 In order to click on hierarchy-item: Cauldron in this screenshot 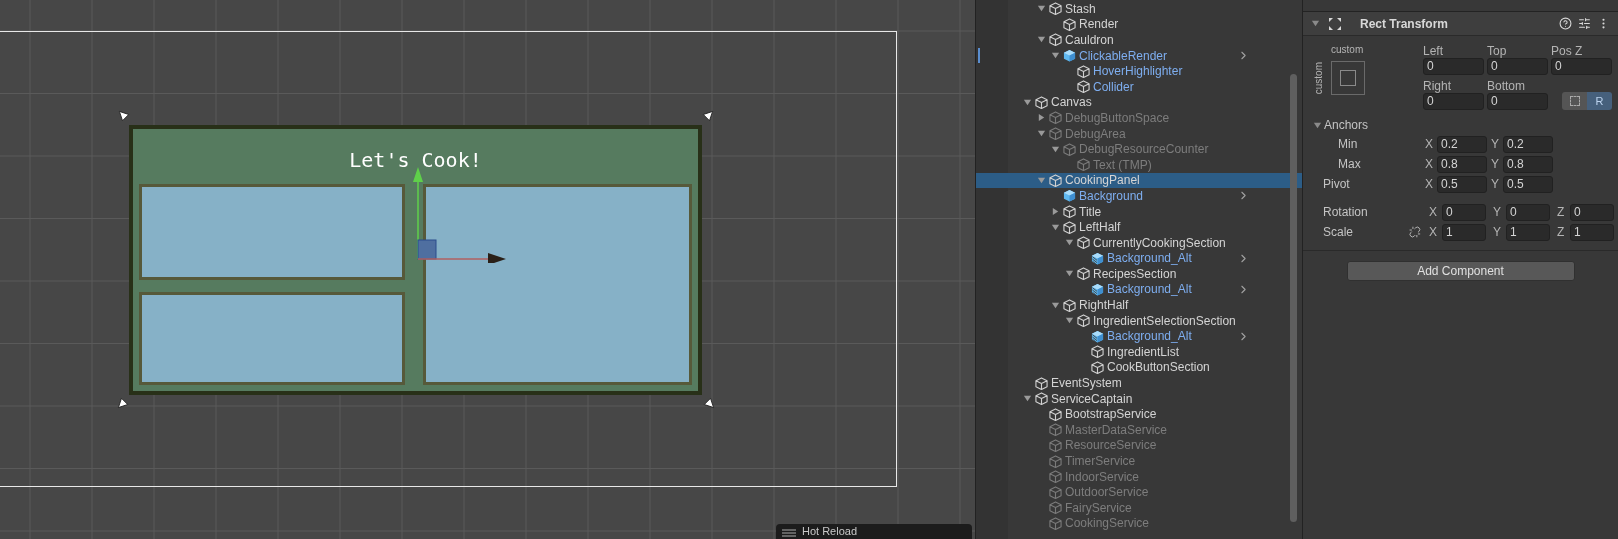, I will do `click(1139, 40)`.